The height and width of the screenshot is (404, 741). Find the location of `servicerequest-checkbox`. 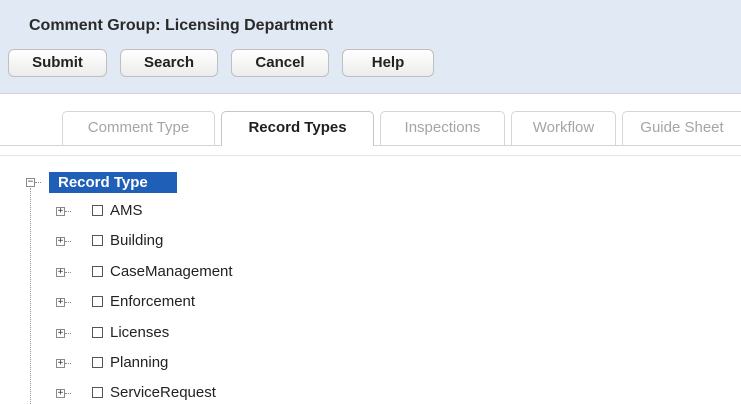

servicerequest-checkbox is located at coordinates (97, 392).